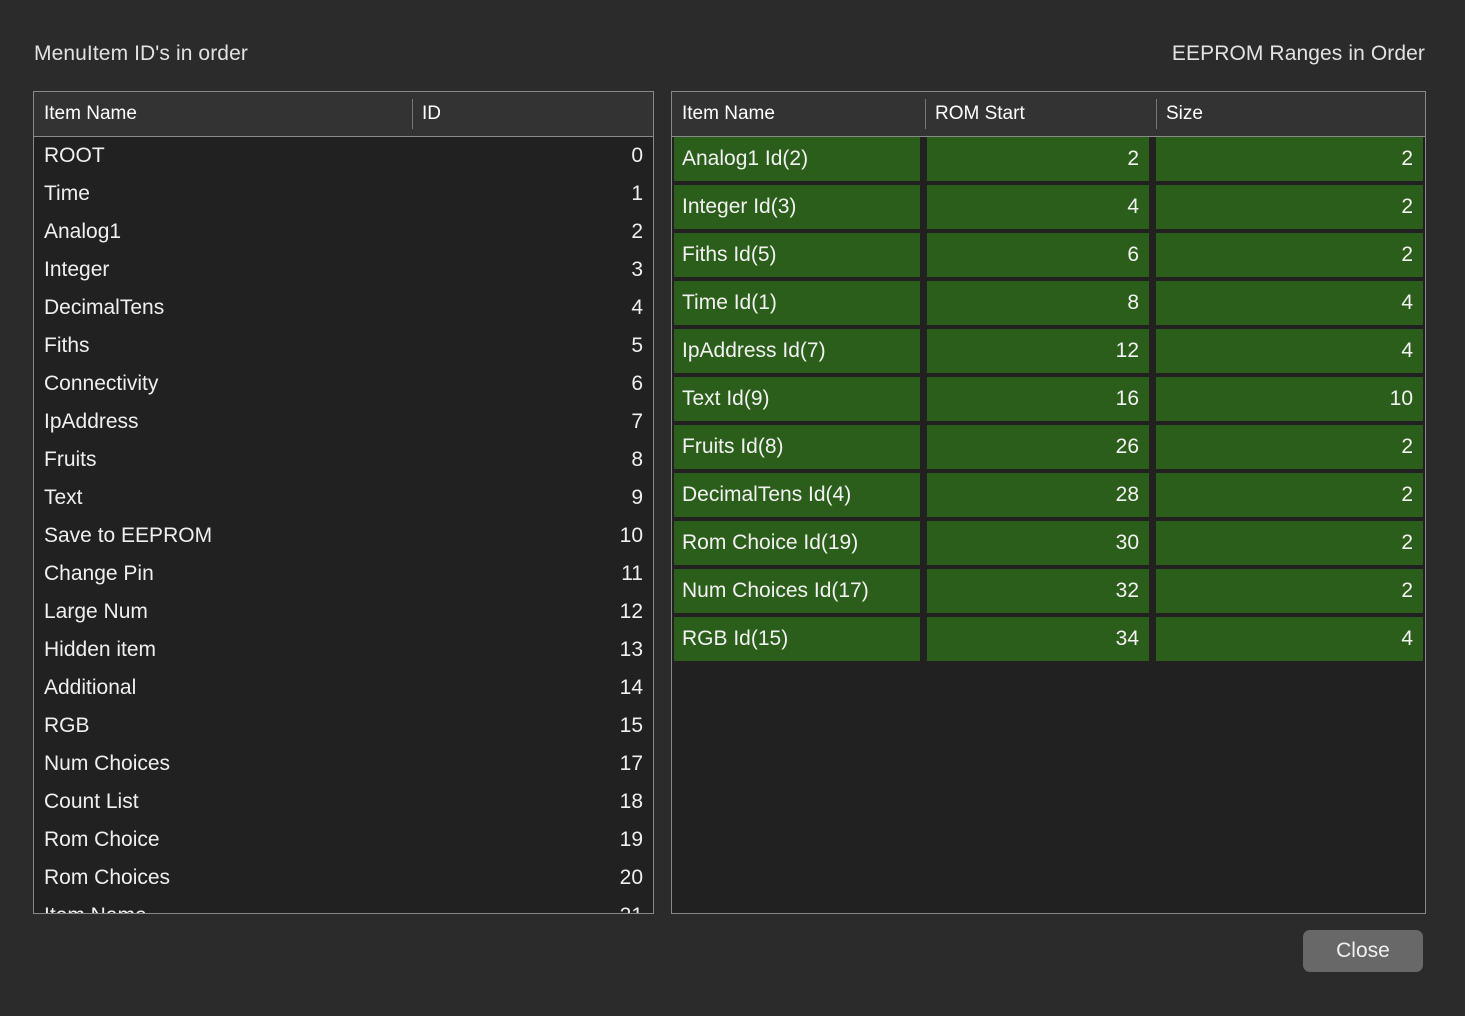  Describe the element at coordinates (631, 839) in the screenshot. I see `cell-id: 19` at that location.